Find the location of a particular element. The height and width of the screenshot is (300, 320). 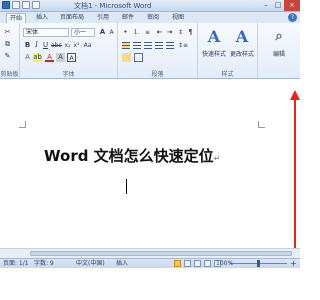

close-button: × is located at coordinates (292, 5).